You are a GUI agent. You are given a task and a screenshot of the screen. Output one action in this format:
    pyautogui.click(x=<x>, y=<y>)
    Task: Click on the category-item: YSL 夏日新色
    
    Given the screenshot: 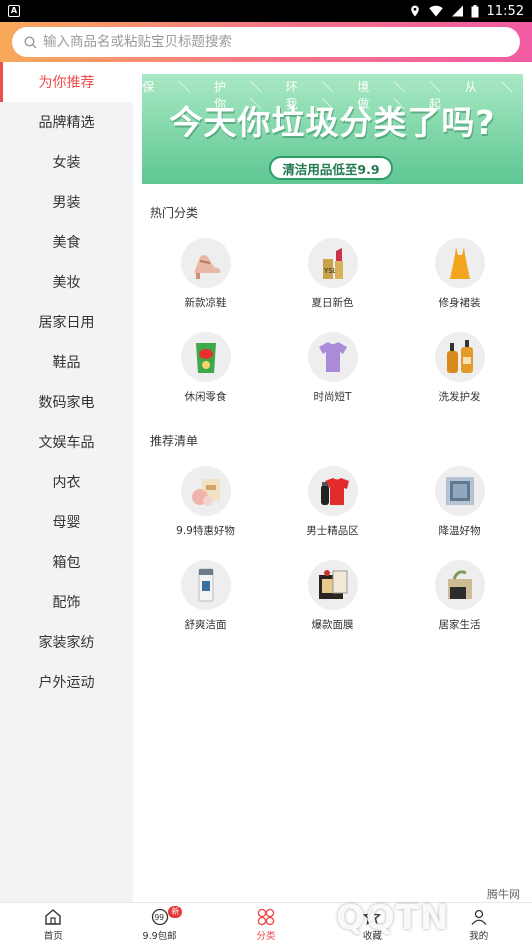 What is the action you would take?
    pyautogui.click(x=332, y=283)
    